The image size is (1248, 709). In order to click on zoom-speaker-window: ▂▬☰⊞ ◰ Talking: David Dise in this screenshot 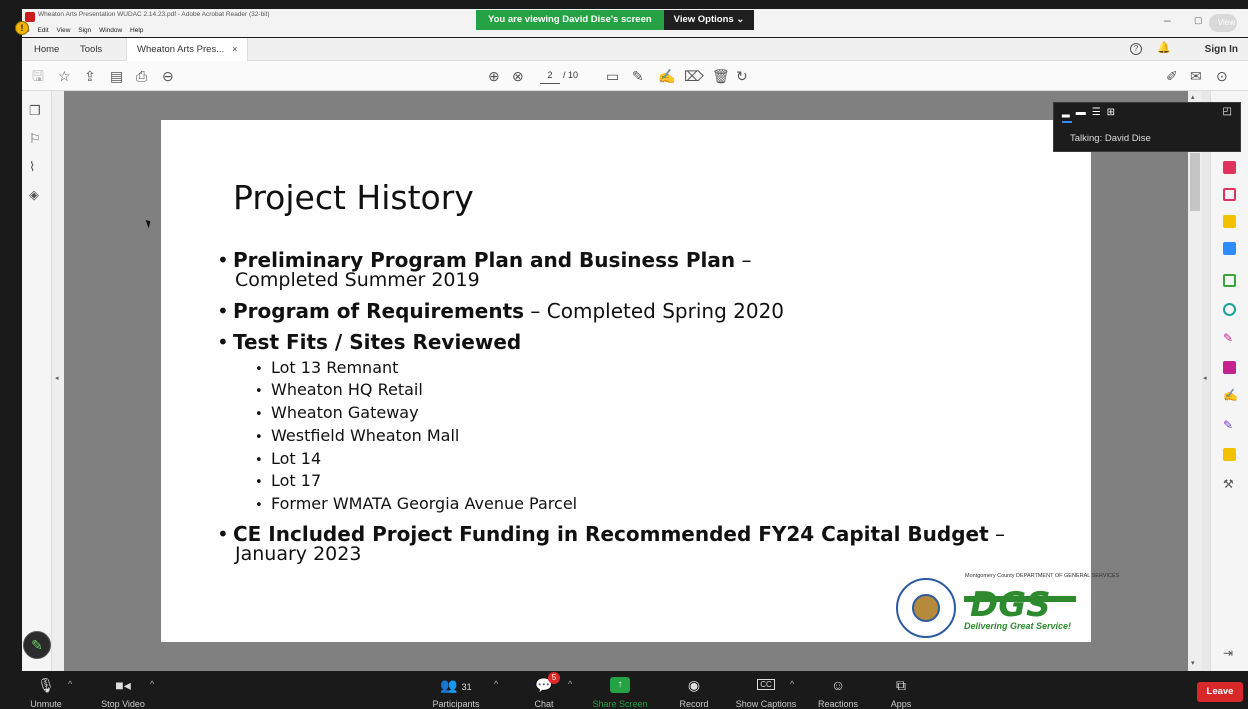, I will do `click(1147, 127)`.